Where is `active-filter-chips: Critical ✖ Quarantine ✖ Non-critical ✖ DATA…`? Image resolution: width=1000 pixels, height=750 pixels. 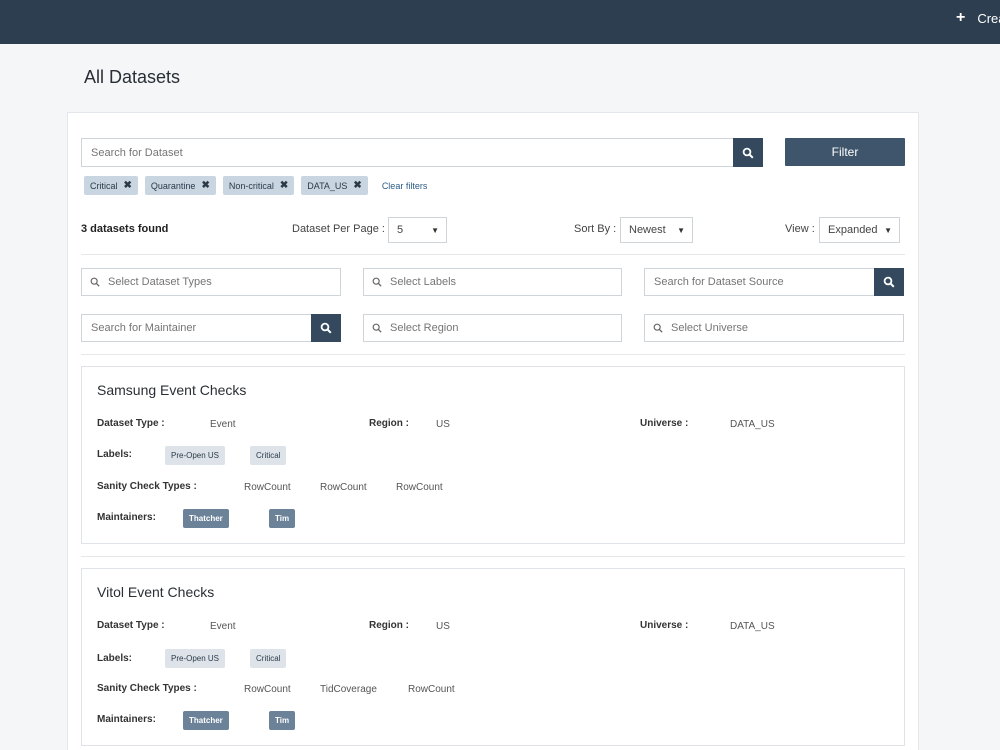 active-filter-chips: Critical ✖ Quarantine ✖ Non-critical ✖ DATA… is located at coordinates (255, 185).